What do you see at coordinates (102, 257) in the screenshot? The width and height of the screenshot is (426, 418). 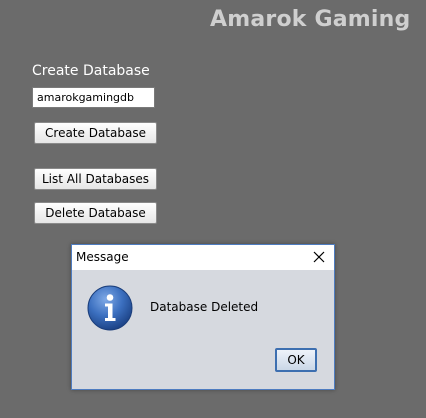 I see `dialog-title: Message` at bounding box center [102, 257].